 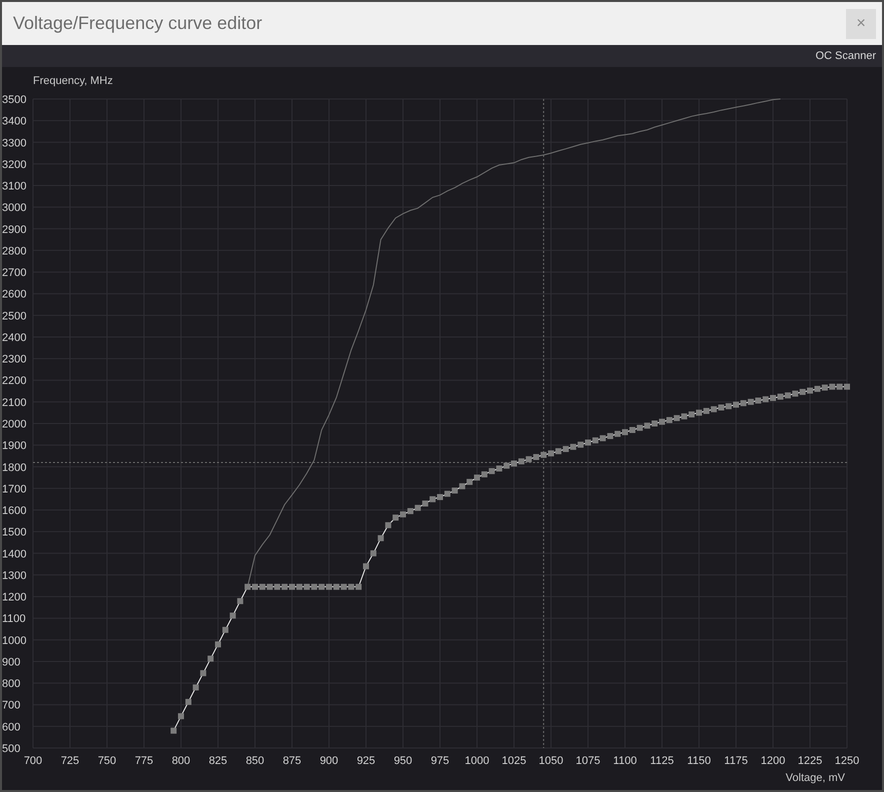 I want to click on x-tick-label: 700, so click(x=33, y=761).